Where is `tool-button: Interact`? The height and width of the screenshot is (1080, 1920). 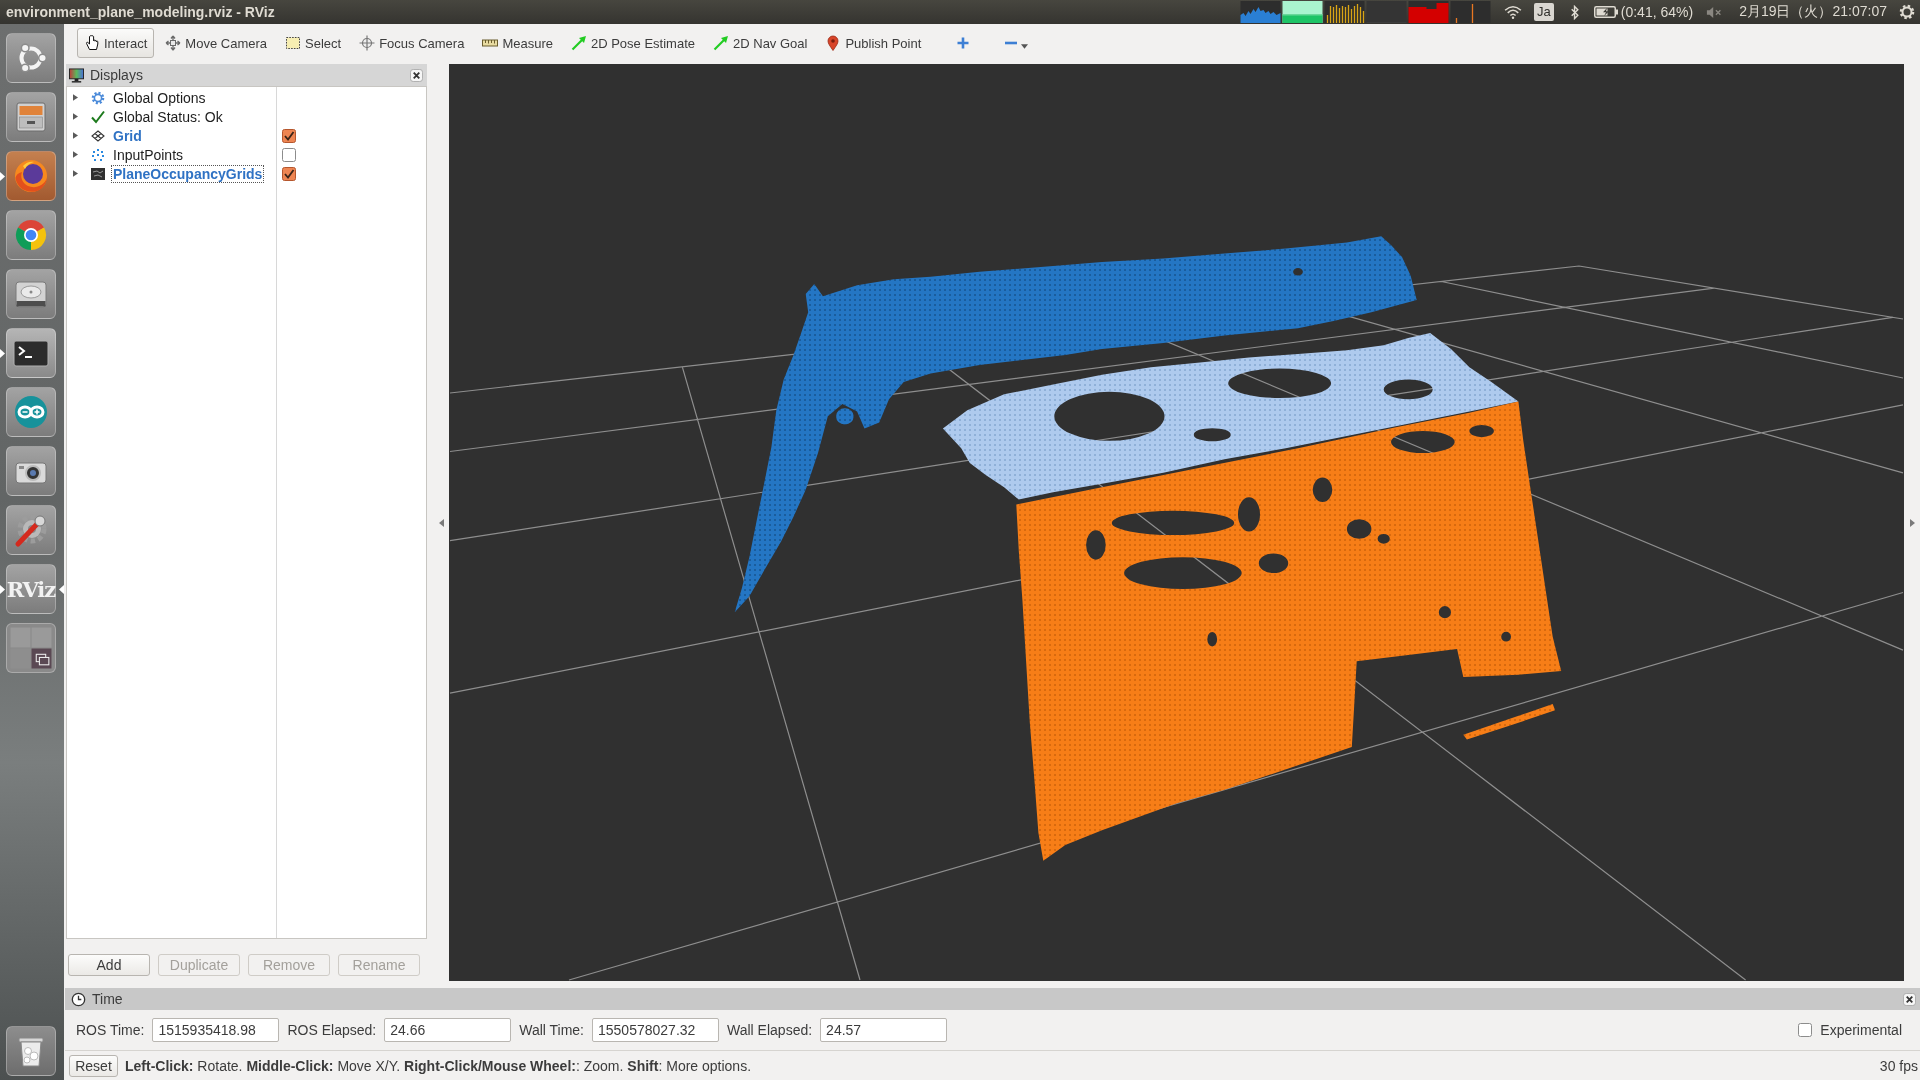
tool-button: Interact is located at coordinates (116, 43).